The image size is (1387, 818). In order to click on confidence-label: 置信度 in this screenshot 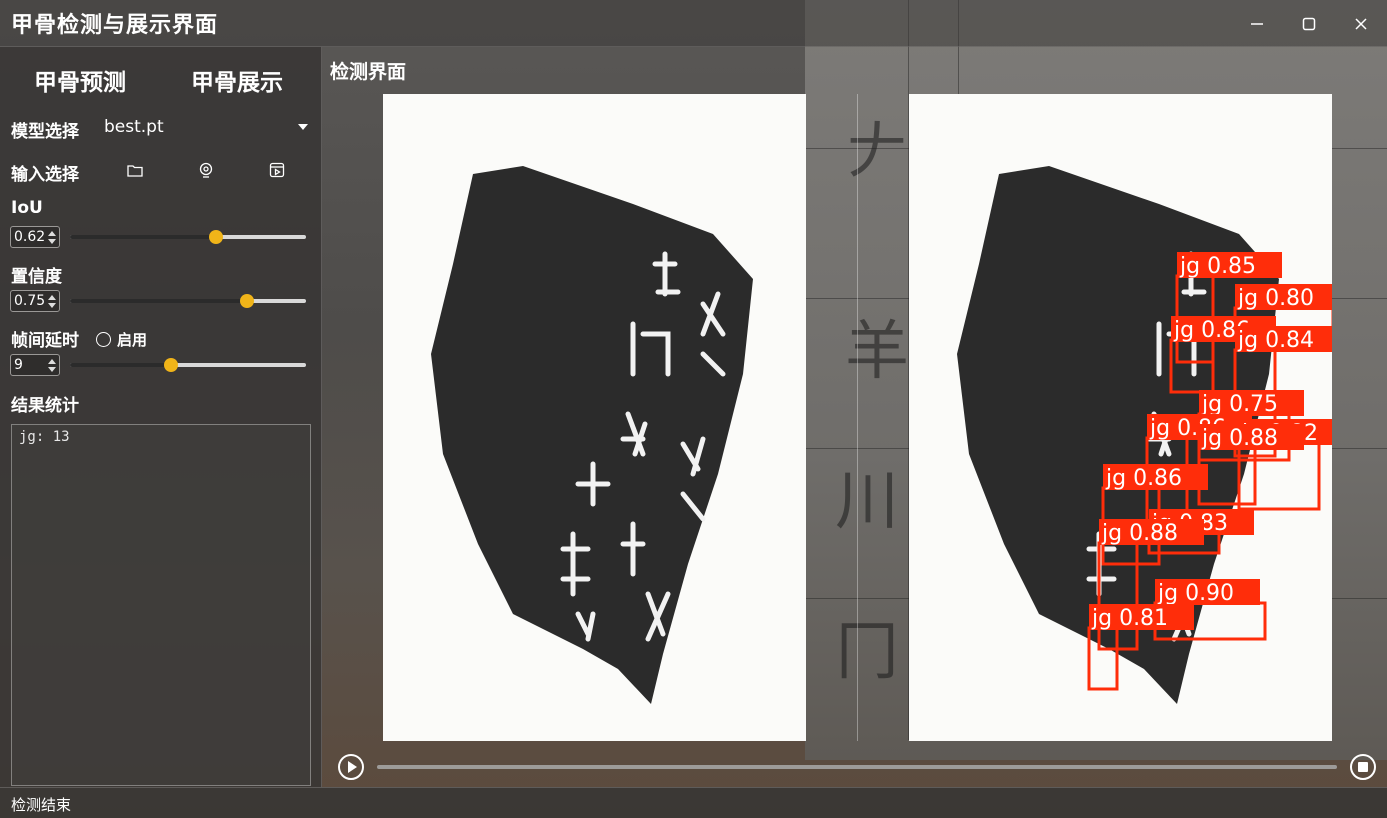, I will do `click(36, 277)`.